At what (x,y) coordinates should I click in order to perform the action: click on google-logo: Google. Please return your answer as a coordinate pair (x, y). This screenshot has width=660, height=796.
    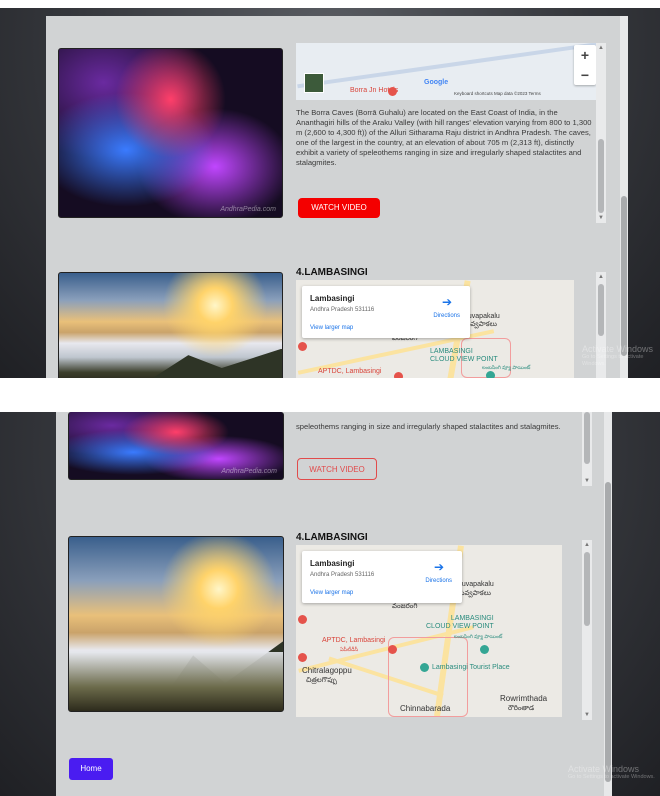
    Looking at the image, I should click on (436, 82).